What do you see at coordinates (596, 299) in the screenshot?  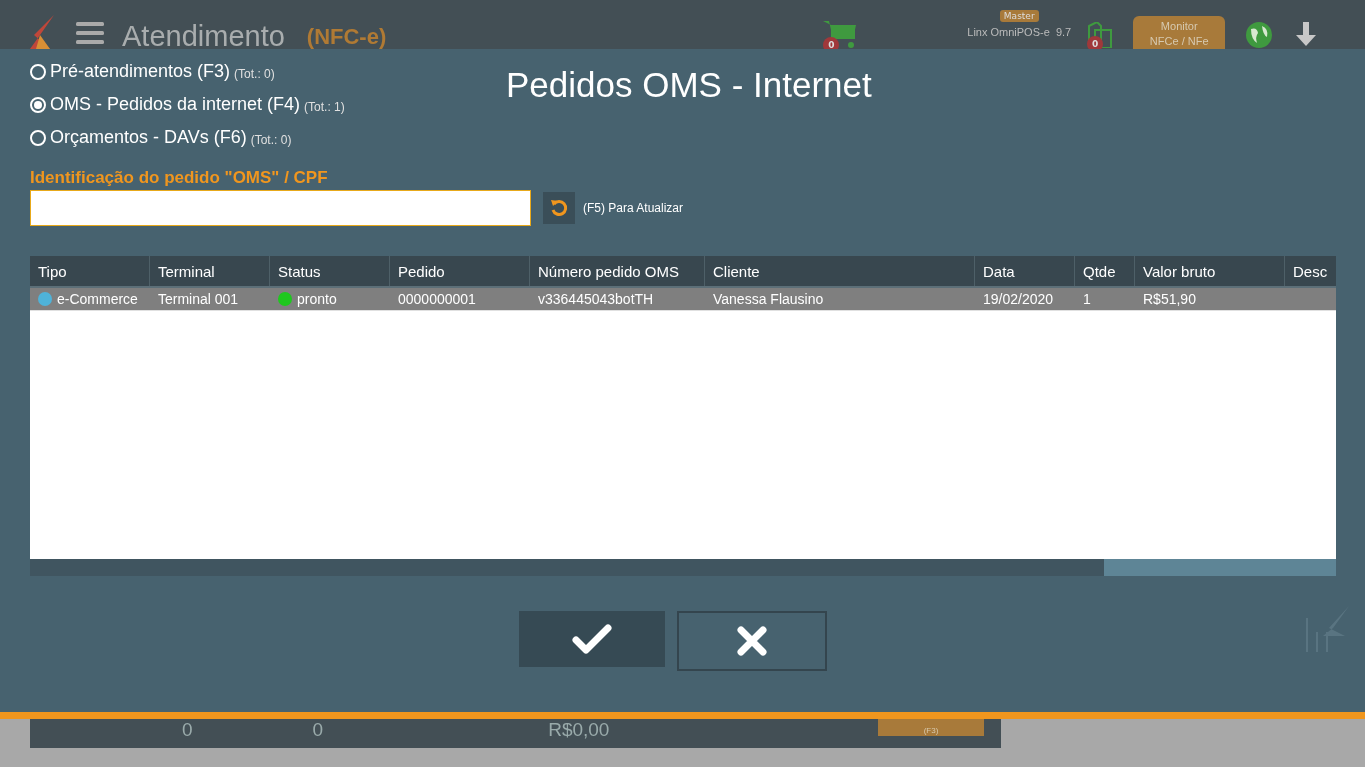 I see `table-cell: v336445043botTH` at bounding box center [596, 299].